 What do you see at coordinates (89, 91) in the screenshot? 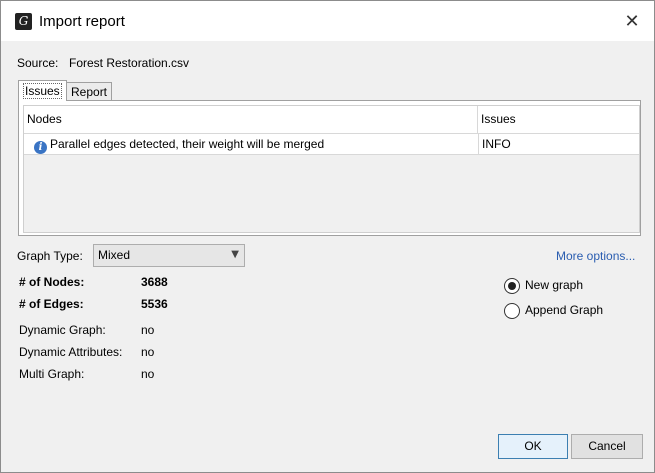
I see `tab-report: Report` at bounding box center [89, 91].